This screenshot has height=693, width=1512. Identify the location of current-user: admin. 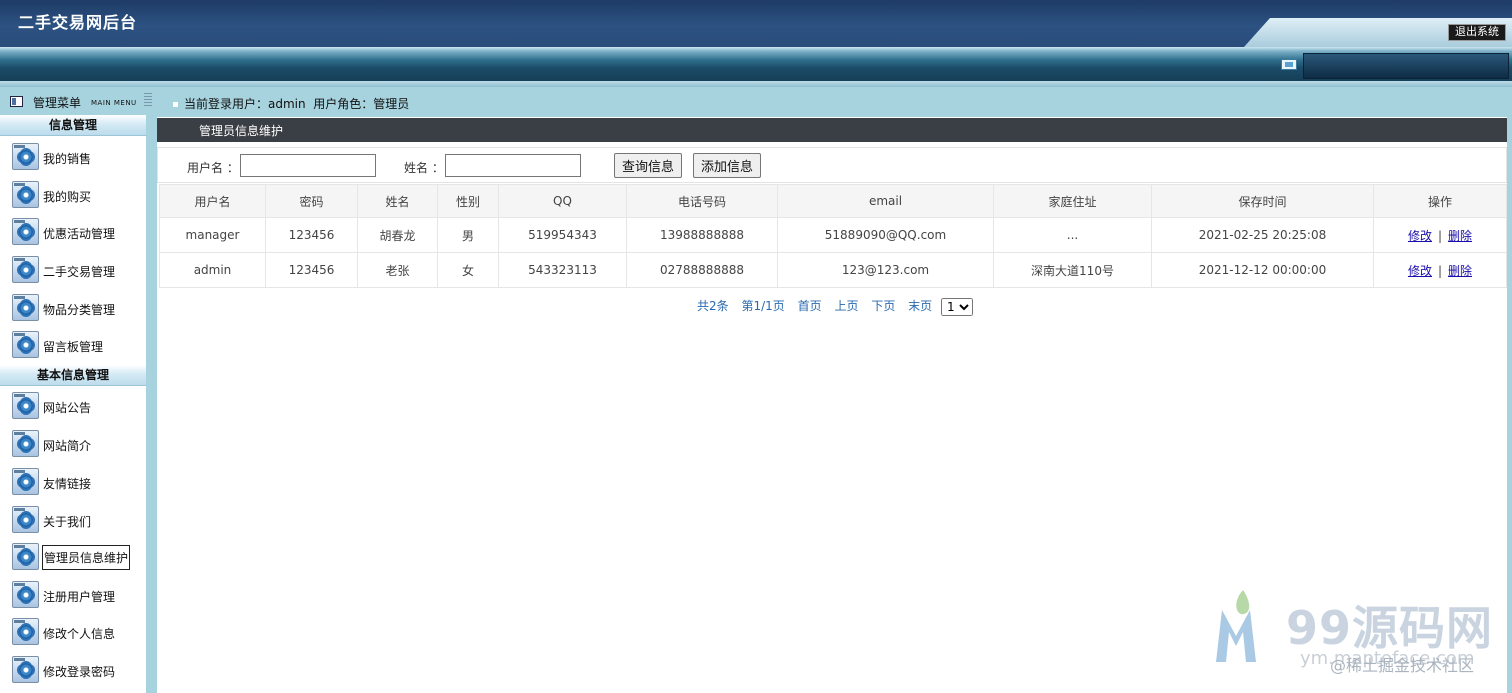
(287, 104).